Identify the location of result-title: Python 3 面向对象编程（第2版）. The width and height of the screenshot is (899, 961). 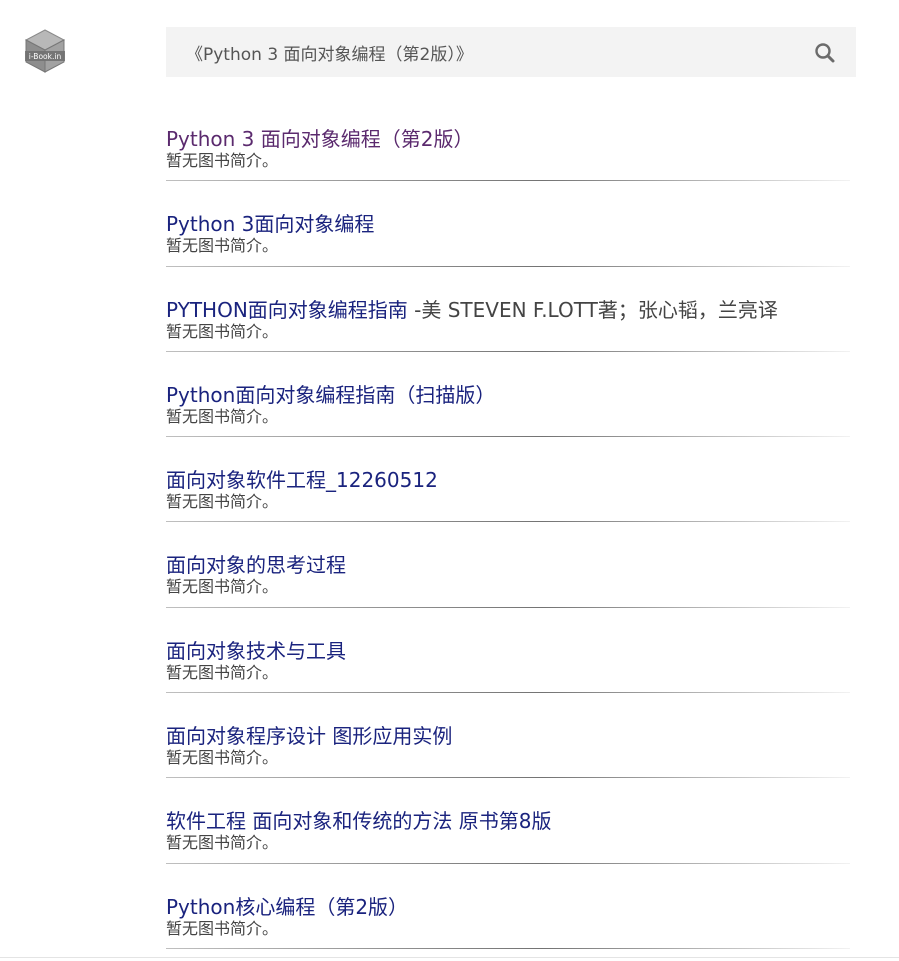
(320, 139).